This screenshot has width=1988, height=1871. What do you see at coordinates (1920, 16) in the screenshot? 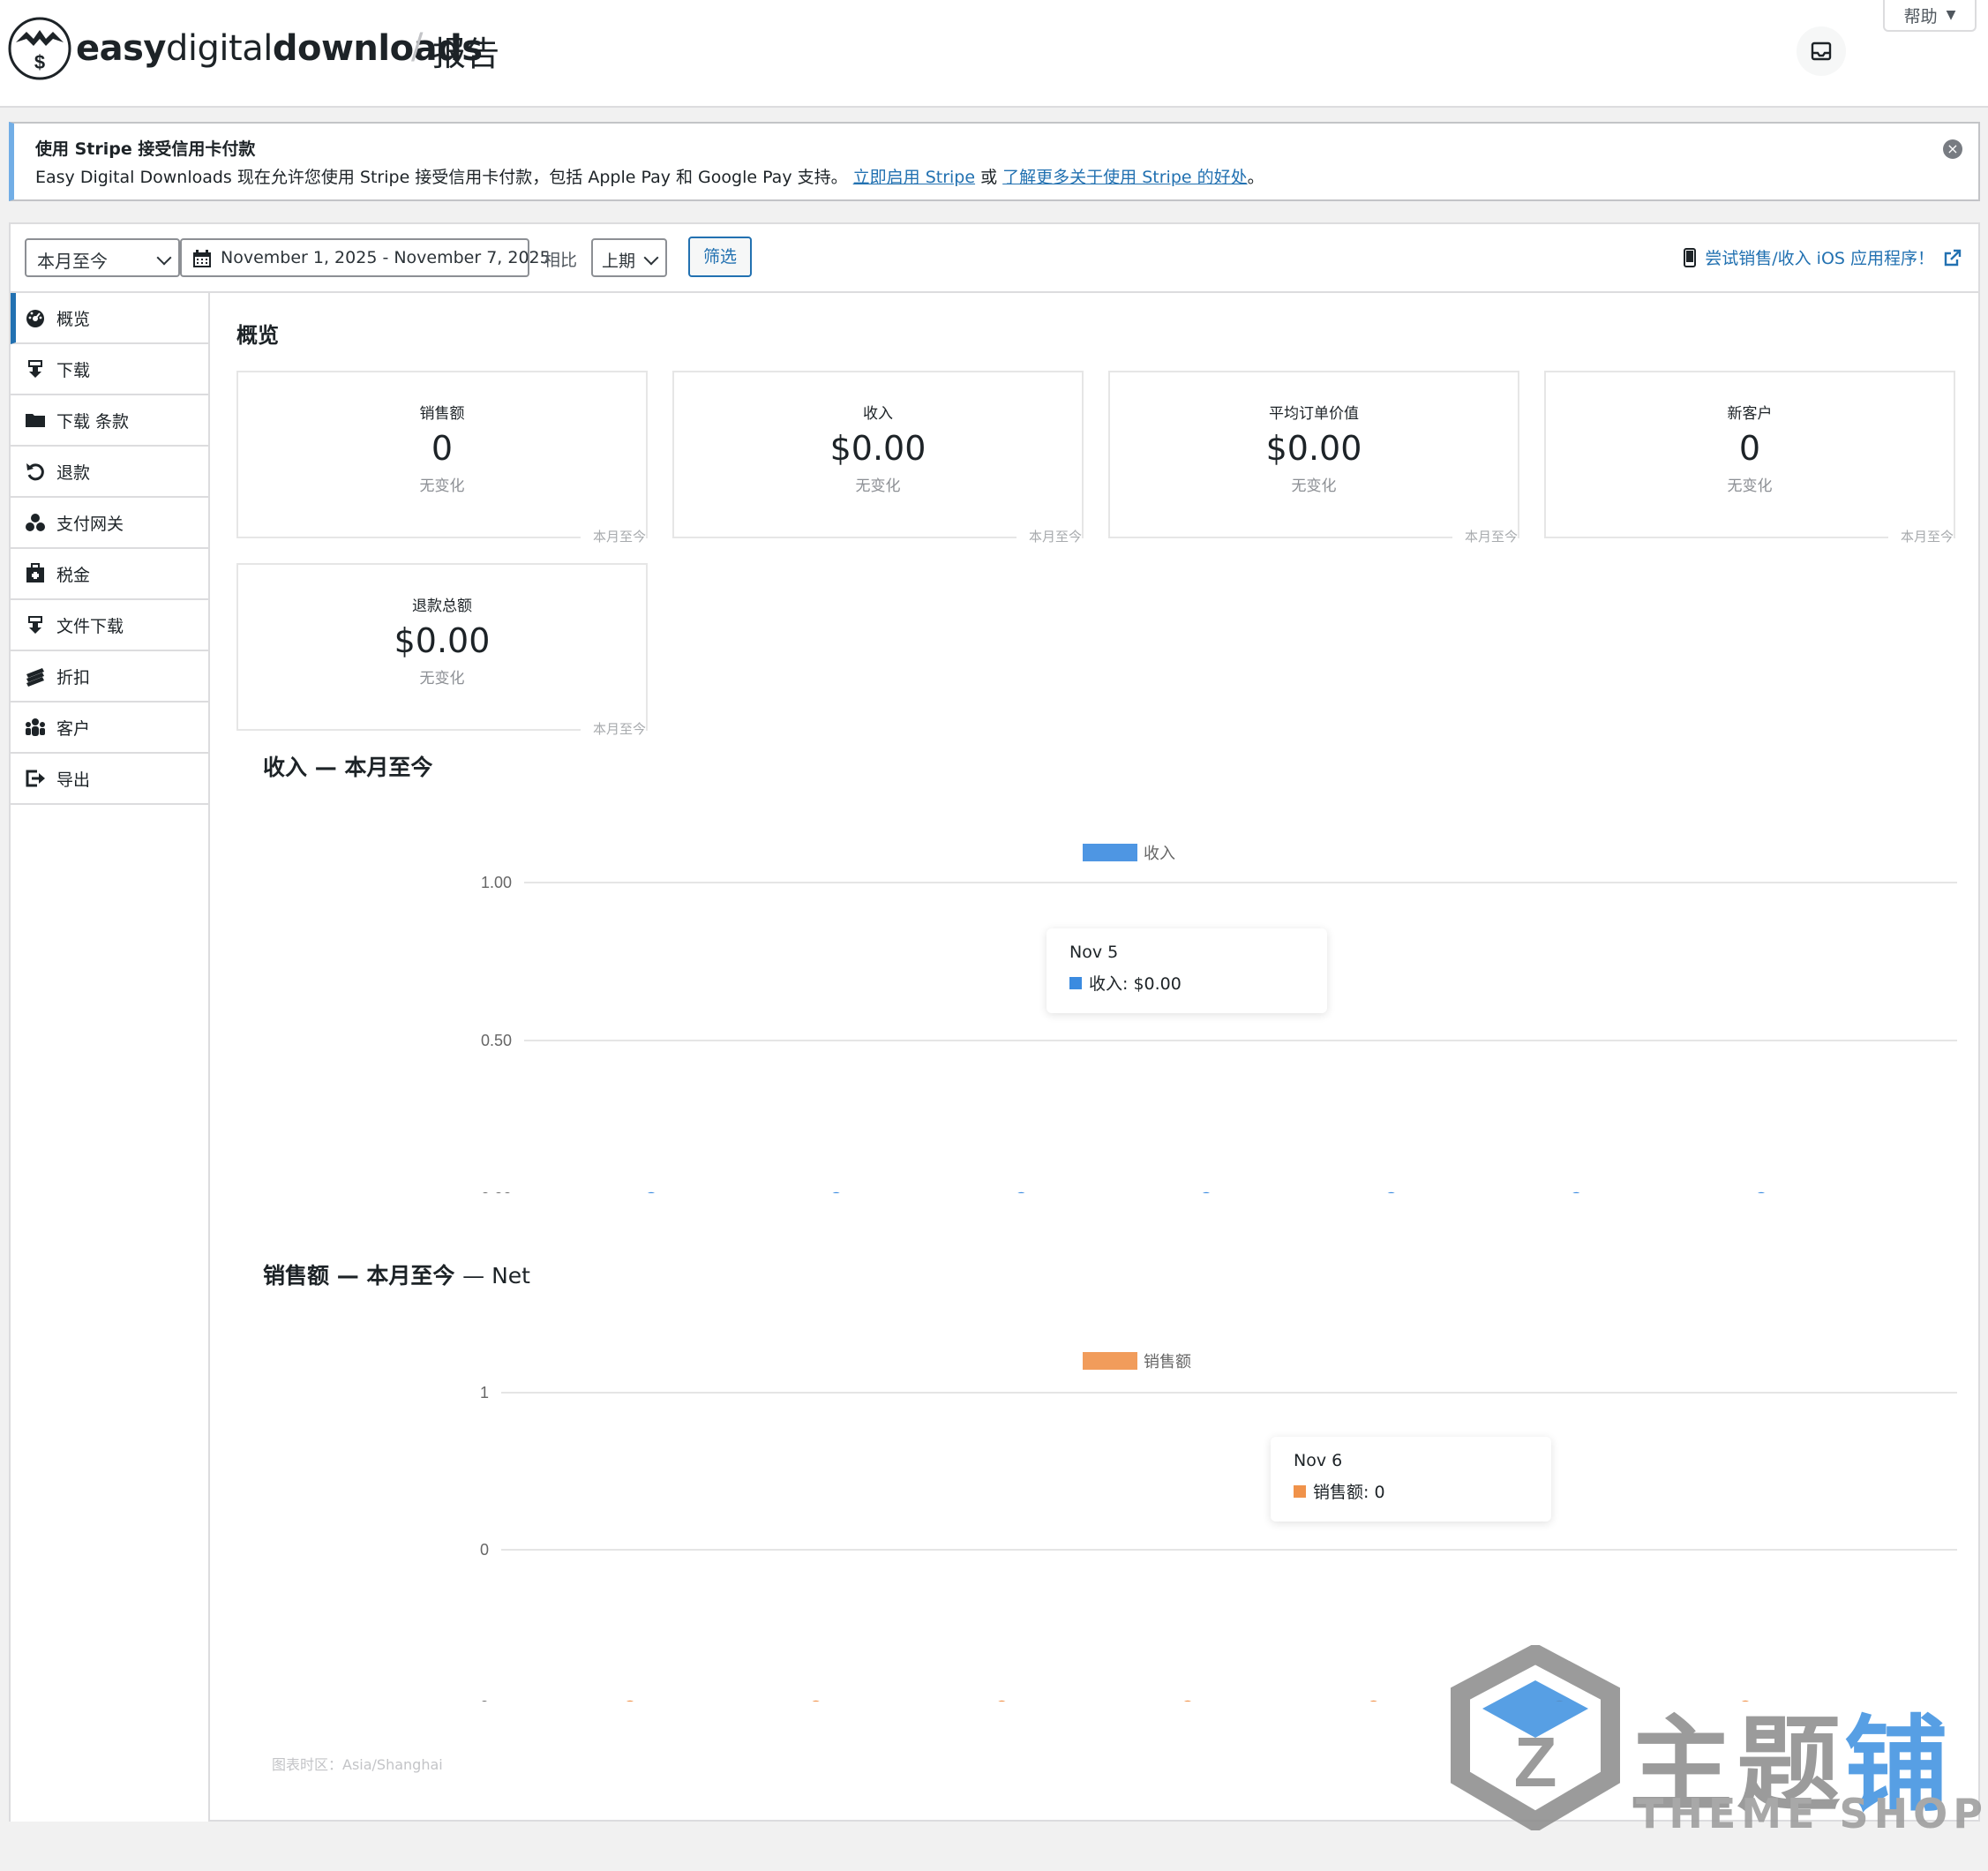
I see `help-label: 帮助` at bounding box center [1920, 16].